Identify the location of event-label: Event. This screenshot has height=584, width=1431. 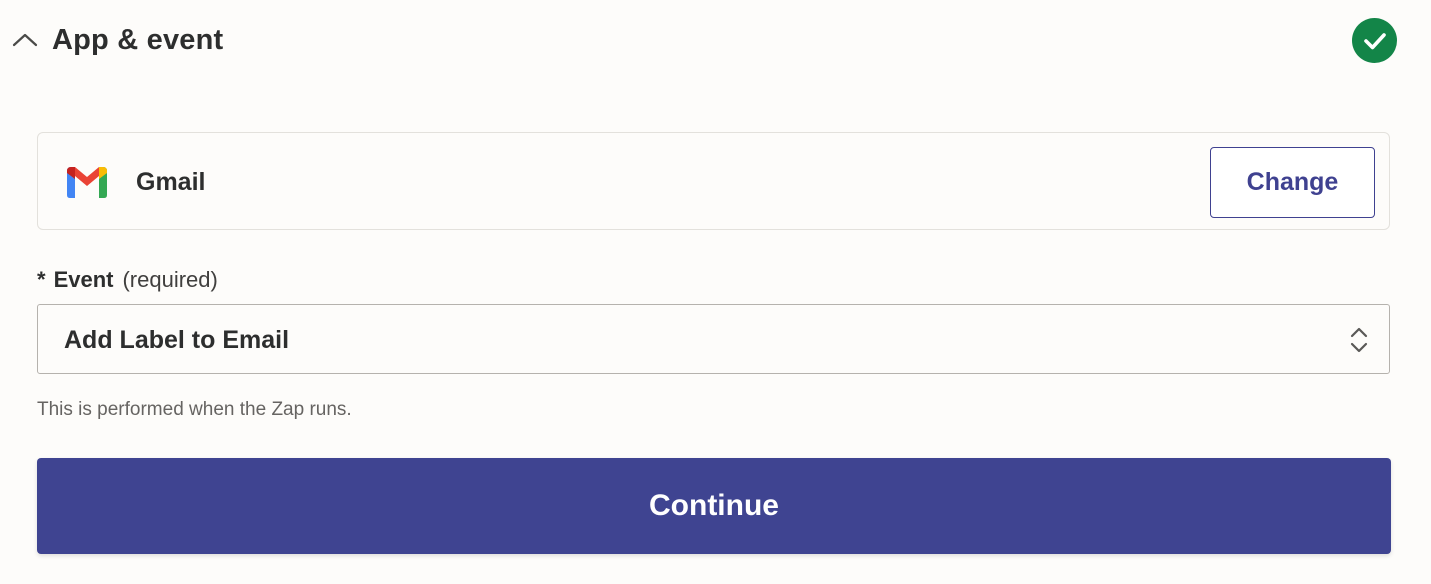
(83, 279).